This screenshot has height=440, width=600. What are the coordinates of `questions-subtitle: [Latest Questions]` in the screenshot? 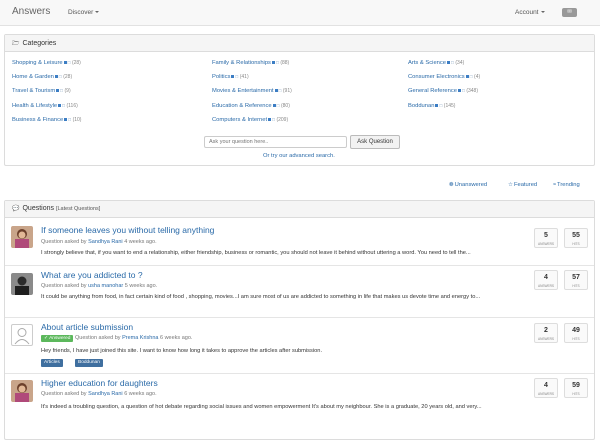 It's located at (78, 209).